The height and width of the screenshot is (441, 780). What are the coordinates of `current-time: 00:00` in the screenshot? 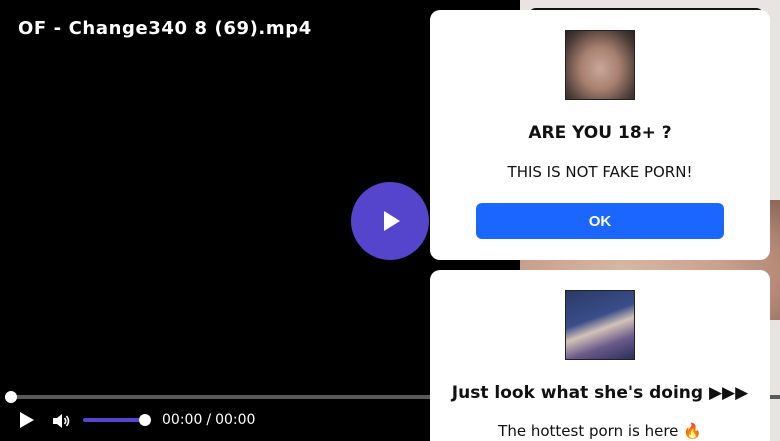 It's located at (182, 420).